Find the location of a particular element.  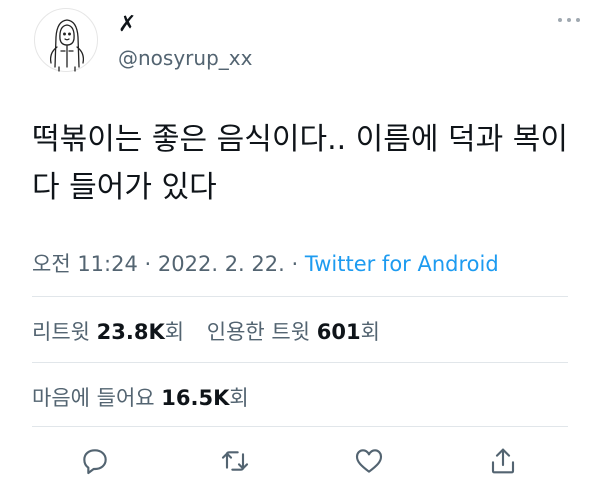

retweet-icon is located at coordinates (235, 461).